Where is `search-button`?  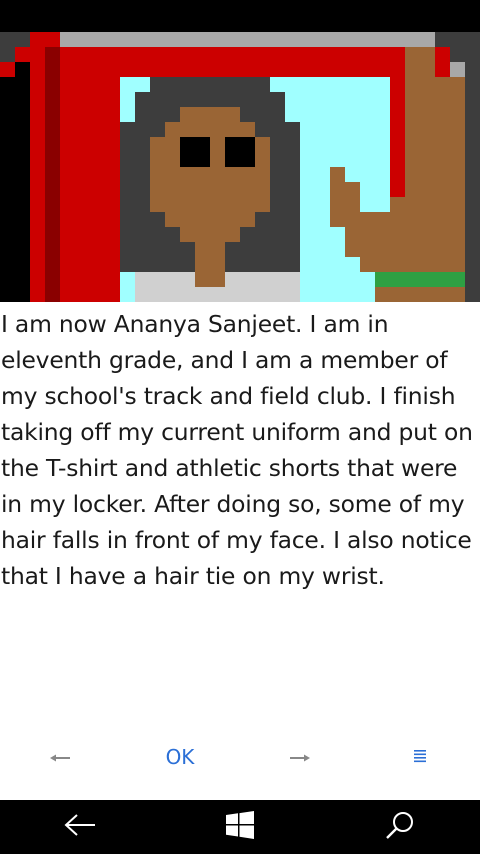 search-button is located at coordinates (400, 827).